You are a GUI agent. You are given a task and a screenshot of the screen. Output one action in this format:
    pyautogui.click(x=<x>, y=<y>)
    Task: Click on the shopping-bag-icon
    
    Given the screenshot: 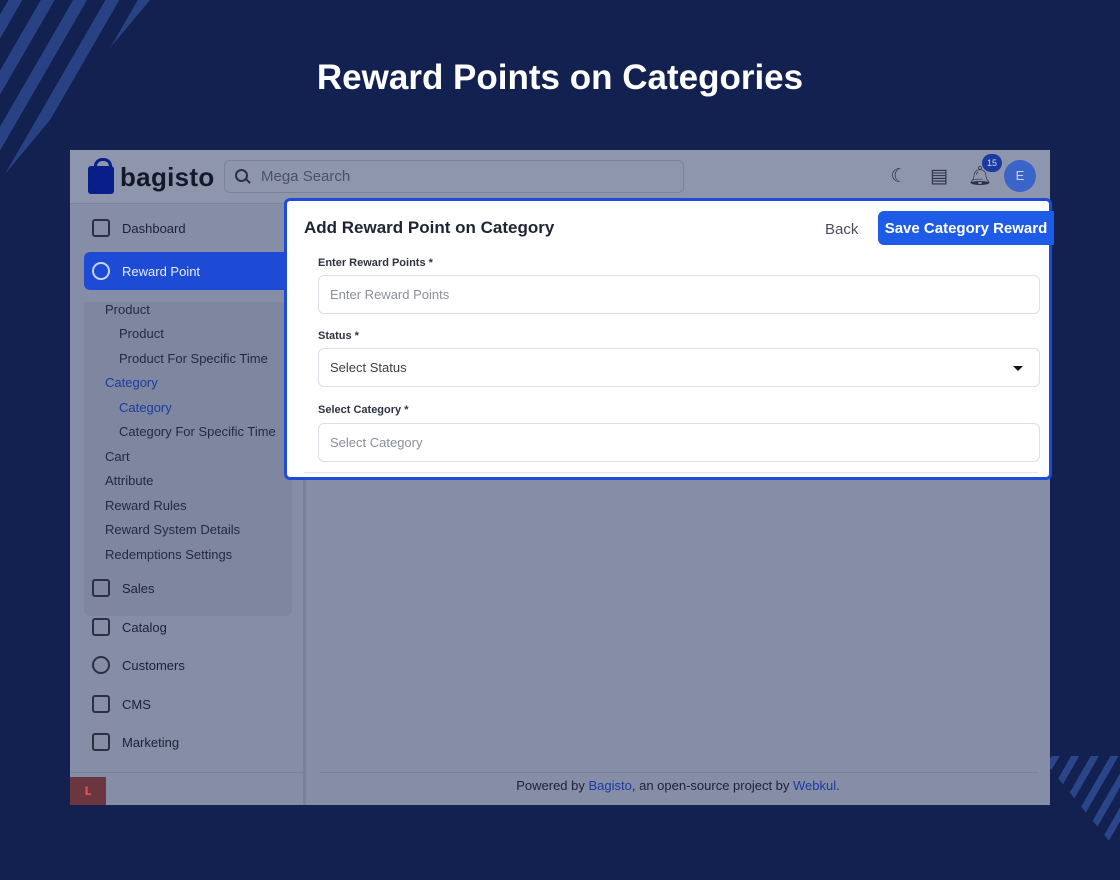 What is the action you would take?
    pyautogui.click(x=101, y=176)
    